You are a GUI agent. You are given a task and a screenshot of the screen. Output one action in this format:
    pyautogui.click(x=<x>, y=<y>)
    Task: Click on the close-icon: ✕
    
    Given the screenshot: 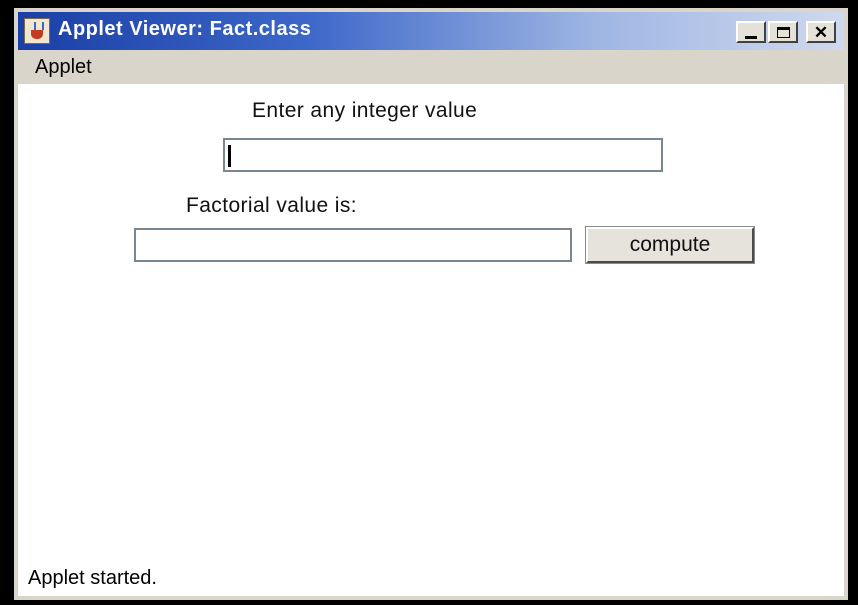 What is the action you would take?
    pyautogui.click(x=821, y=32)
    